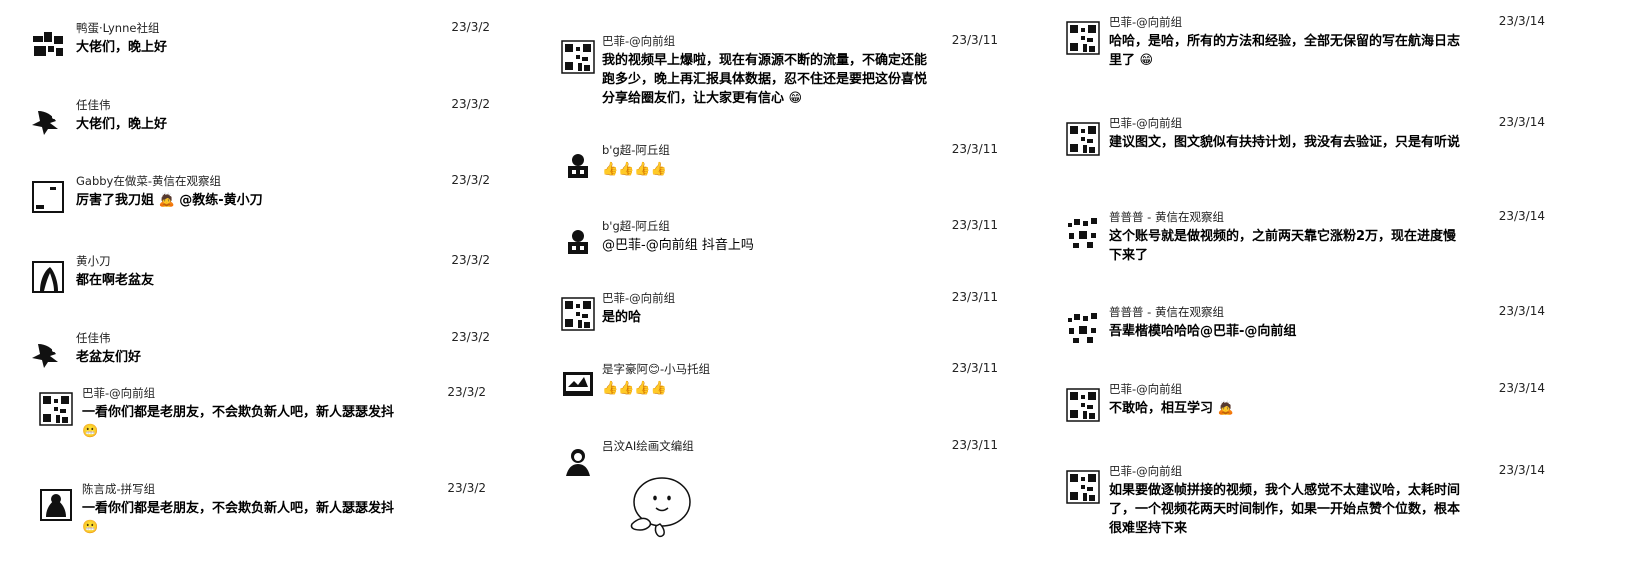 This screenshot has height=584, width=1645. What do you see at coordinates (93, 261) in the screenshot?
I see `sender-name: 黄小刀` at bounding box center [93, 261].